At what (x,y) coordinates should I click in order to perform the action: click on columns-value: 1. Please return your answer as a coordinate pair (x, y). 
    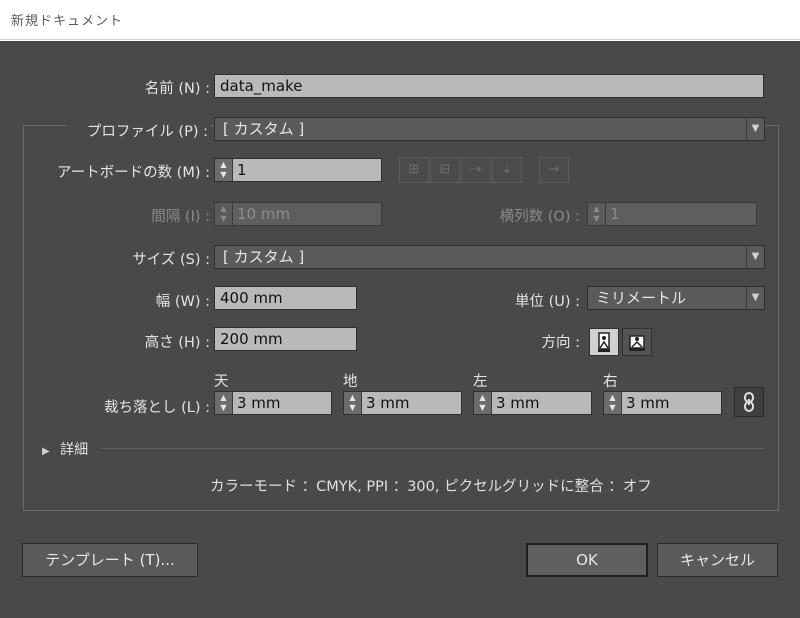
    Looking at the image, I should click on (615, 214).